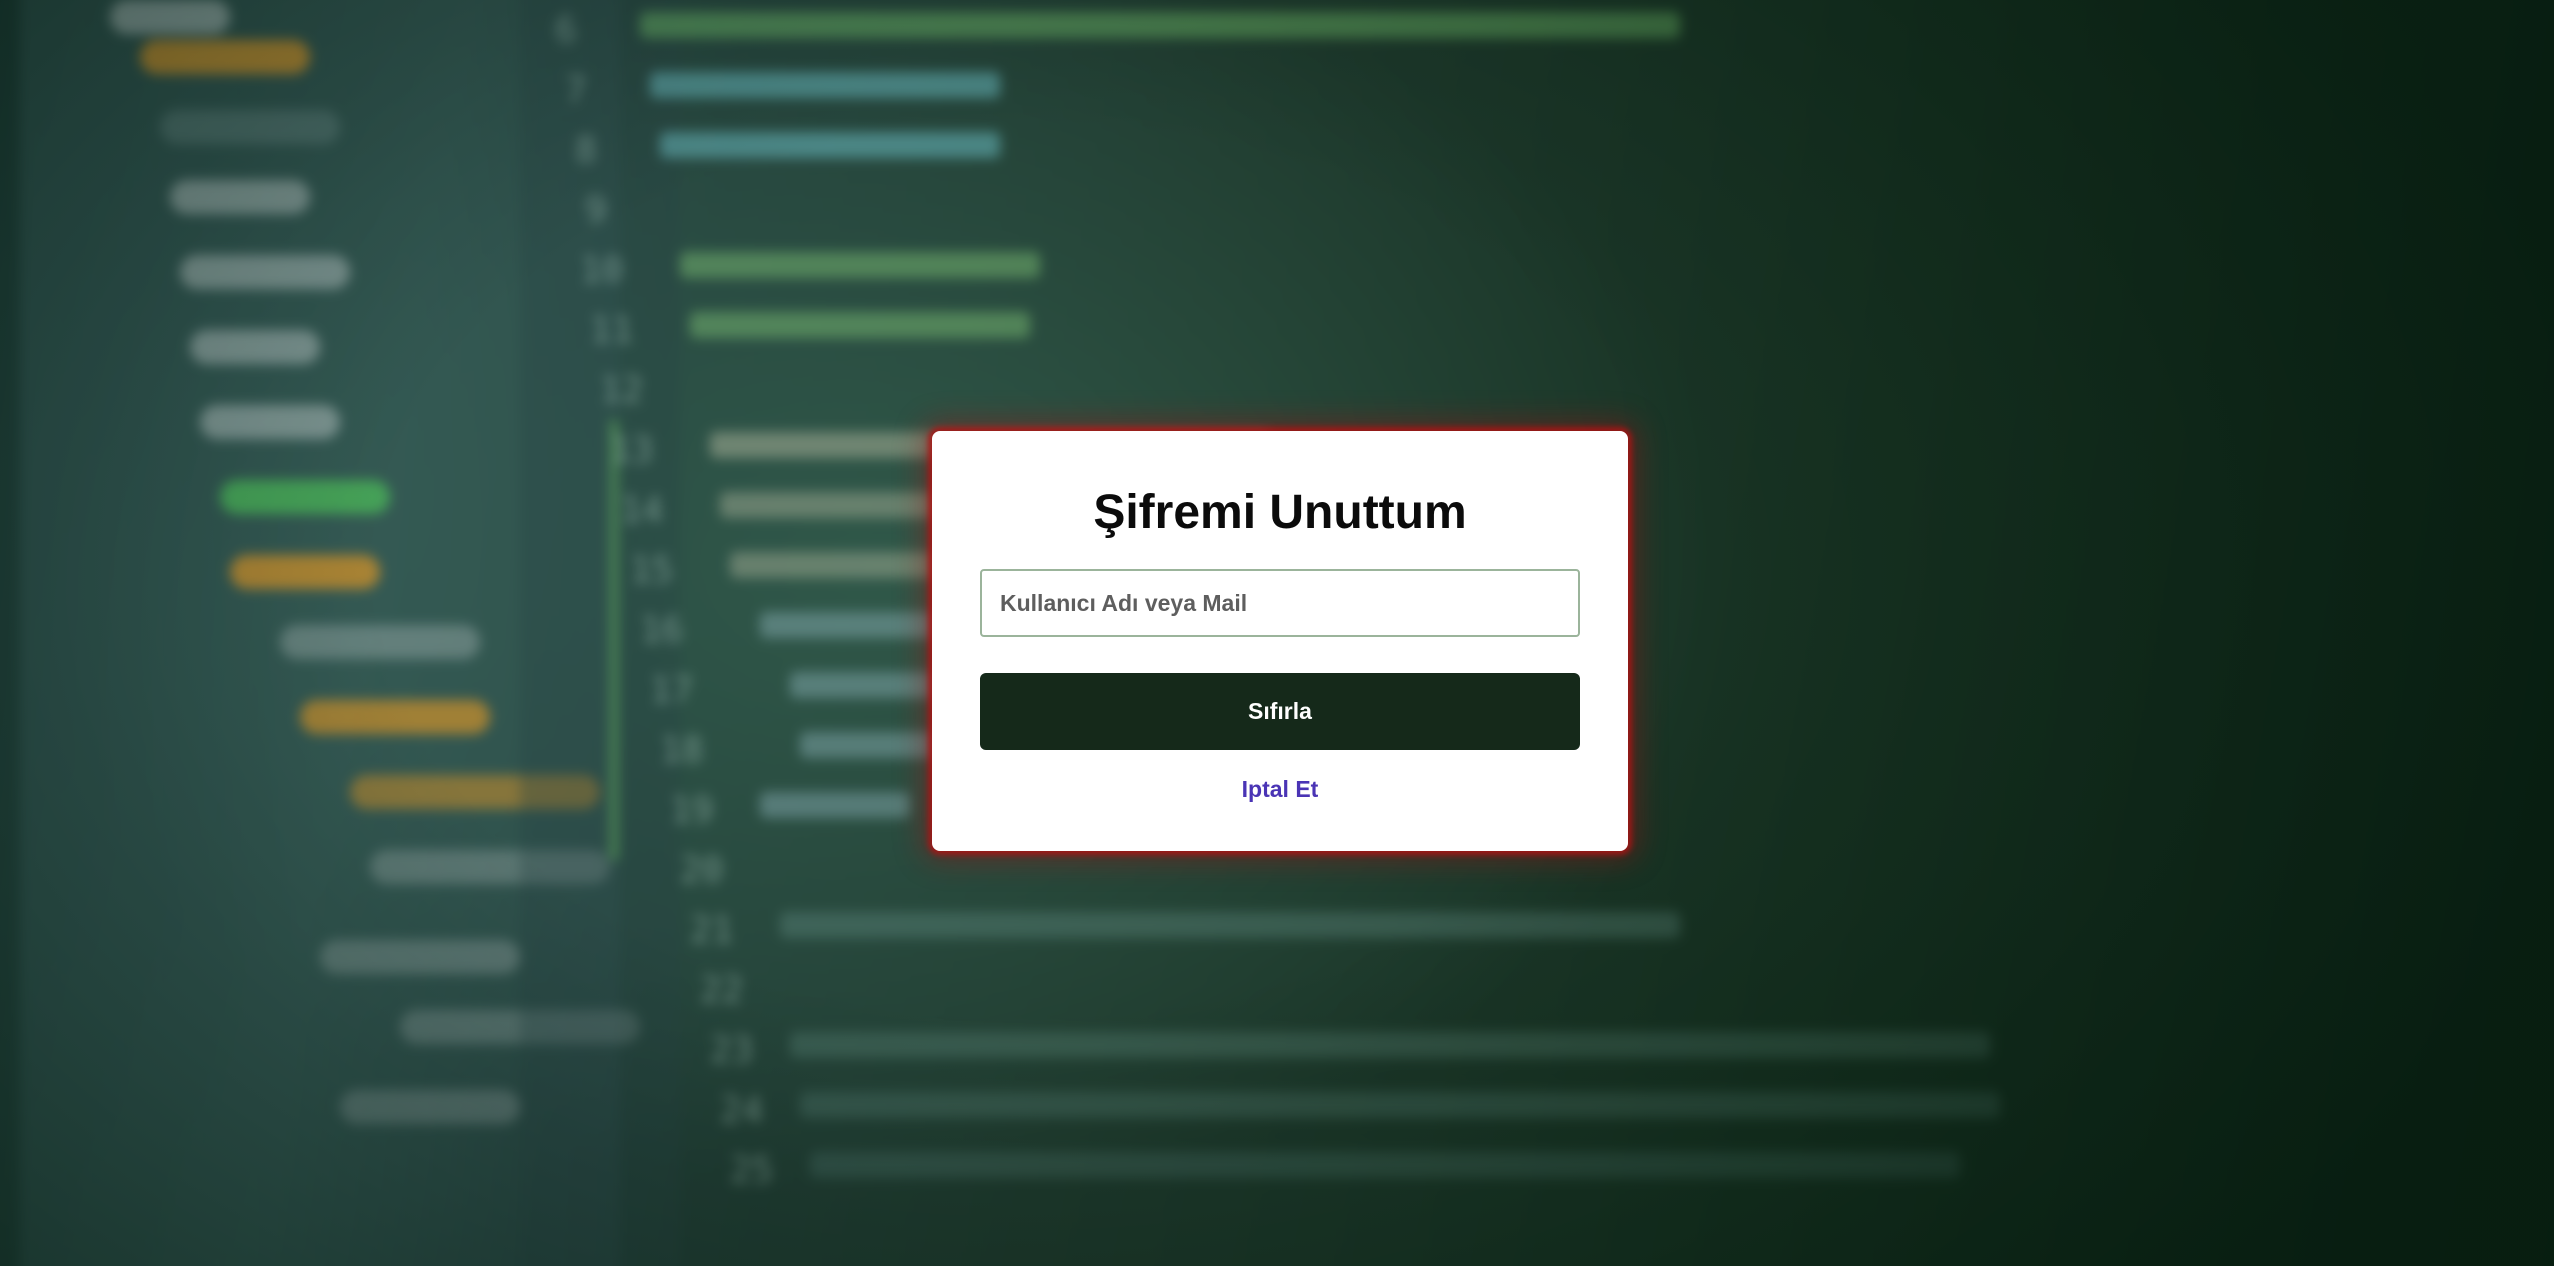  What do you see at coordinates (1280, 711) in the screenshot?
I see `reset-button: Sıfırla` at bounding box center [1280, 711].